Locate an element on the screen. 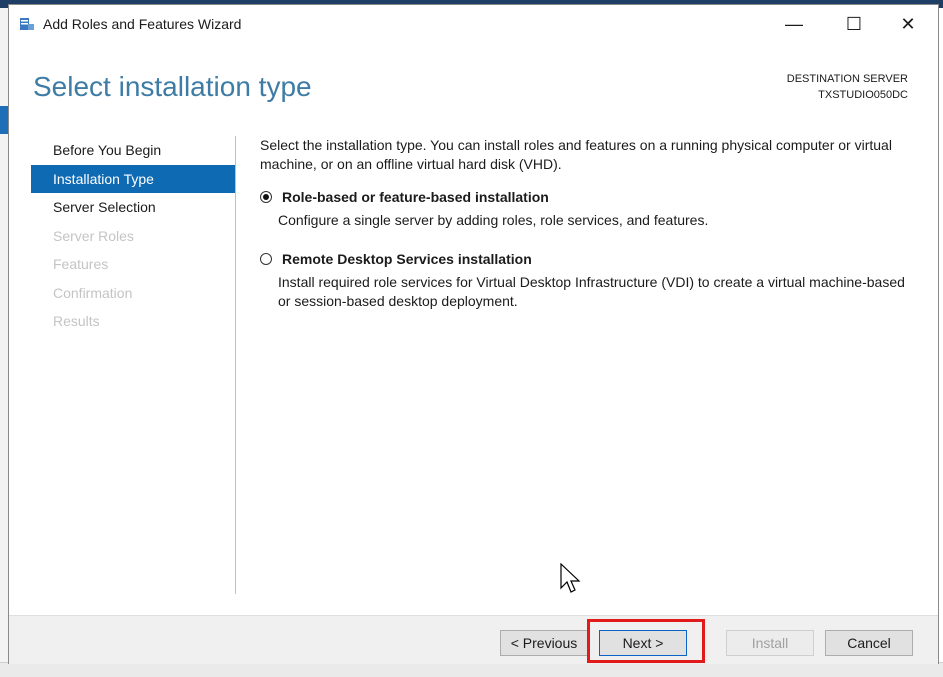 The width and height of the screenshot is (943, 677). install-button: Install is located at coordinates (770, 643).